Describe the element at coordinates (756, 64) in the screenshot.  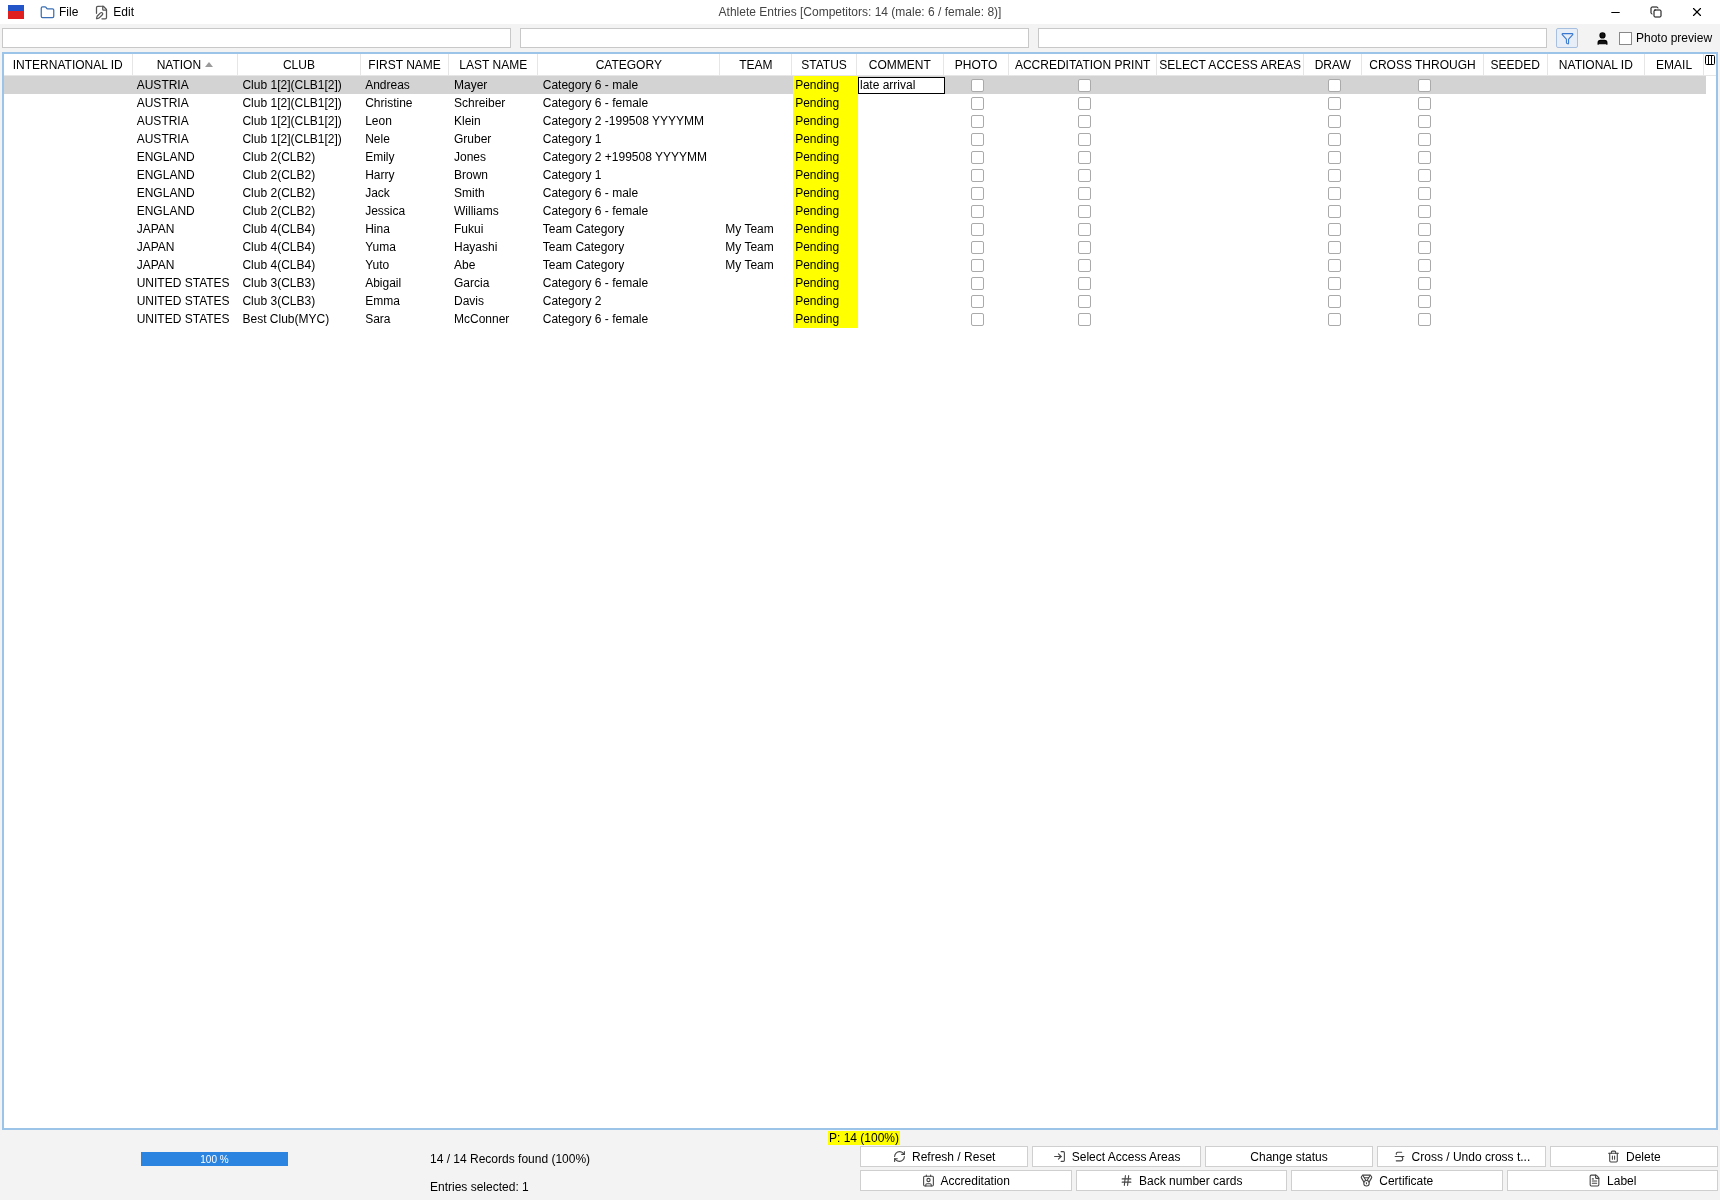
I see `column-header: TEAM` at that location.